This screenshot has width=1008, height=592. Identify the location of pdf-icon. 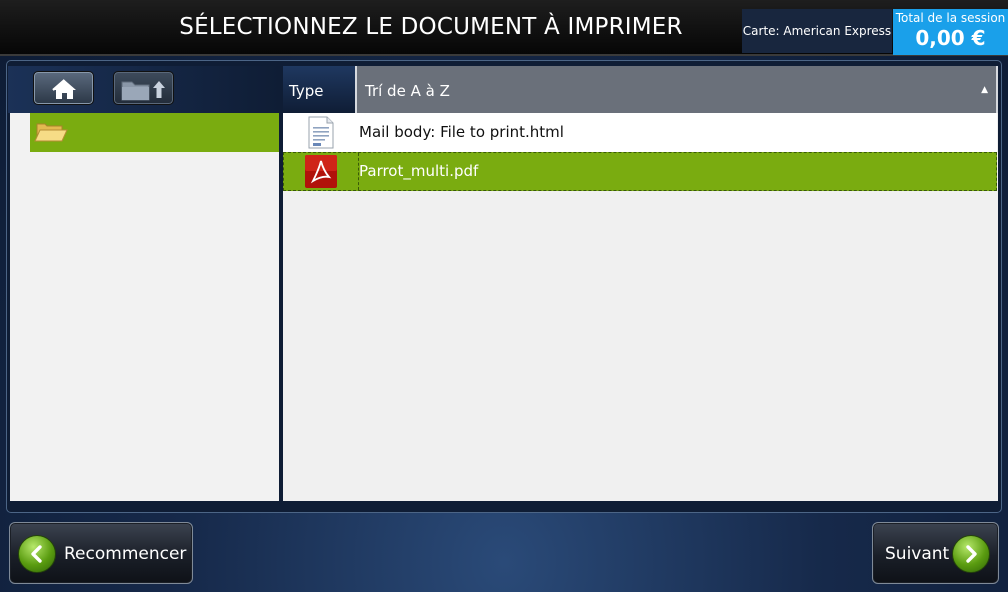
(321, 171).